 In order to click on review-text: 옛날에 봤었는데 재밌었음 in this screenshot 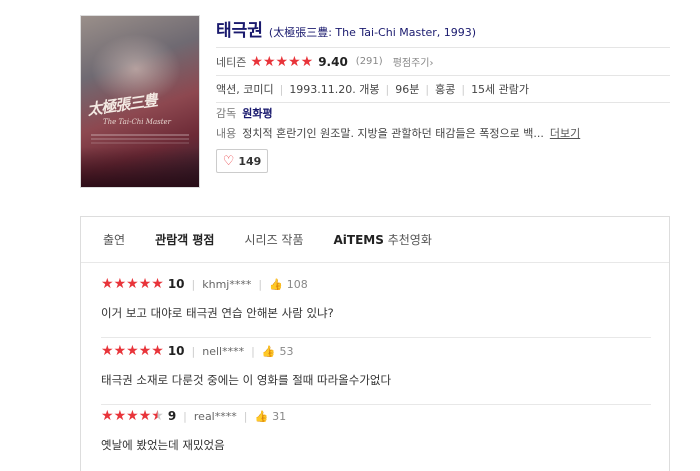, I will do `click(163, 445)`.